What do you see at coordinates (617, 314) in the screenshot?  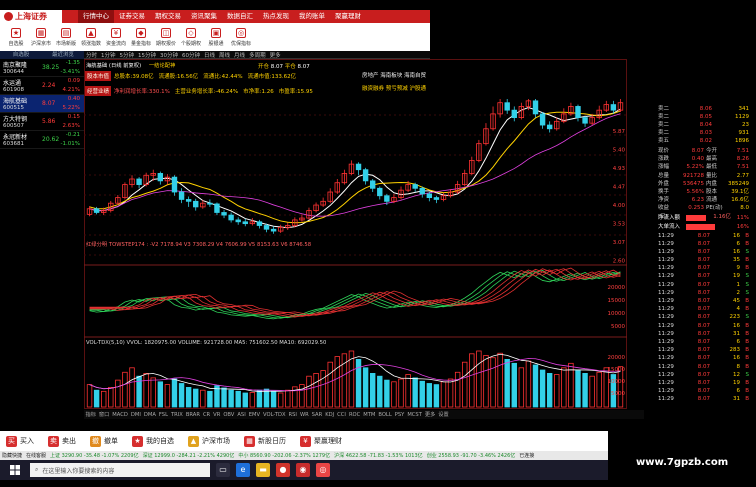 I see `indicator-axis-label: 10000` at bounding box center [617, 314].